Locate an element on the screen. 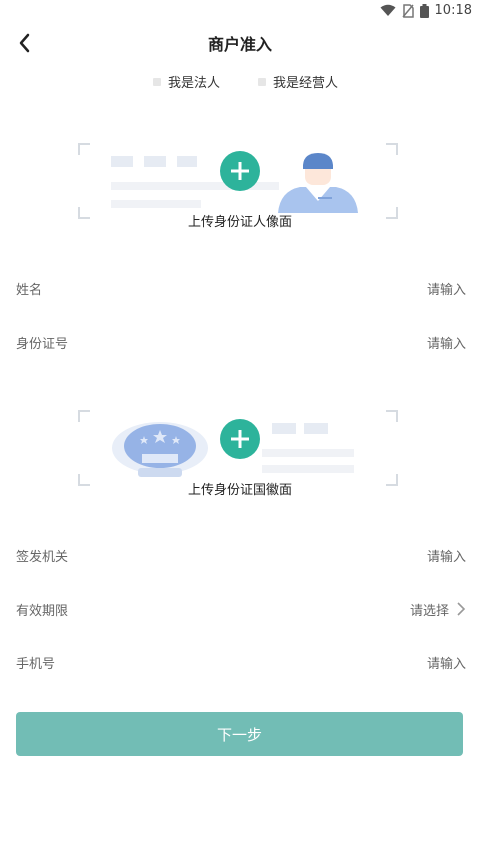 Image resolution: width=480 pixels, height=854 pixels. validity-label: 有效期限 is located at coordinates (42, 611).